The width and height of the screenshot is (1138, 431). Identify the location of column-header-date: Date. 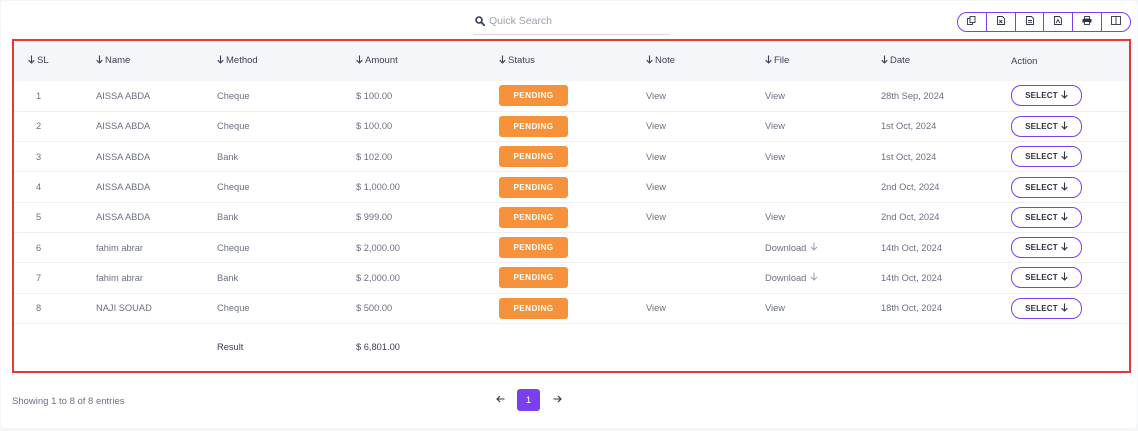
(932, 61).